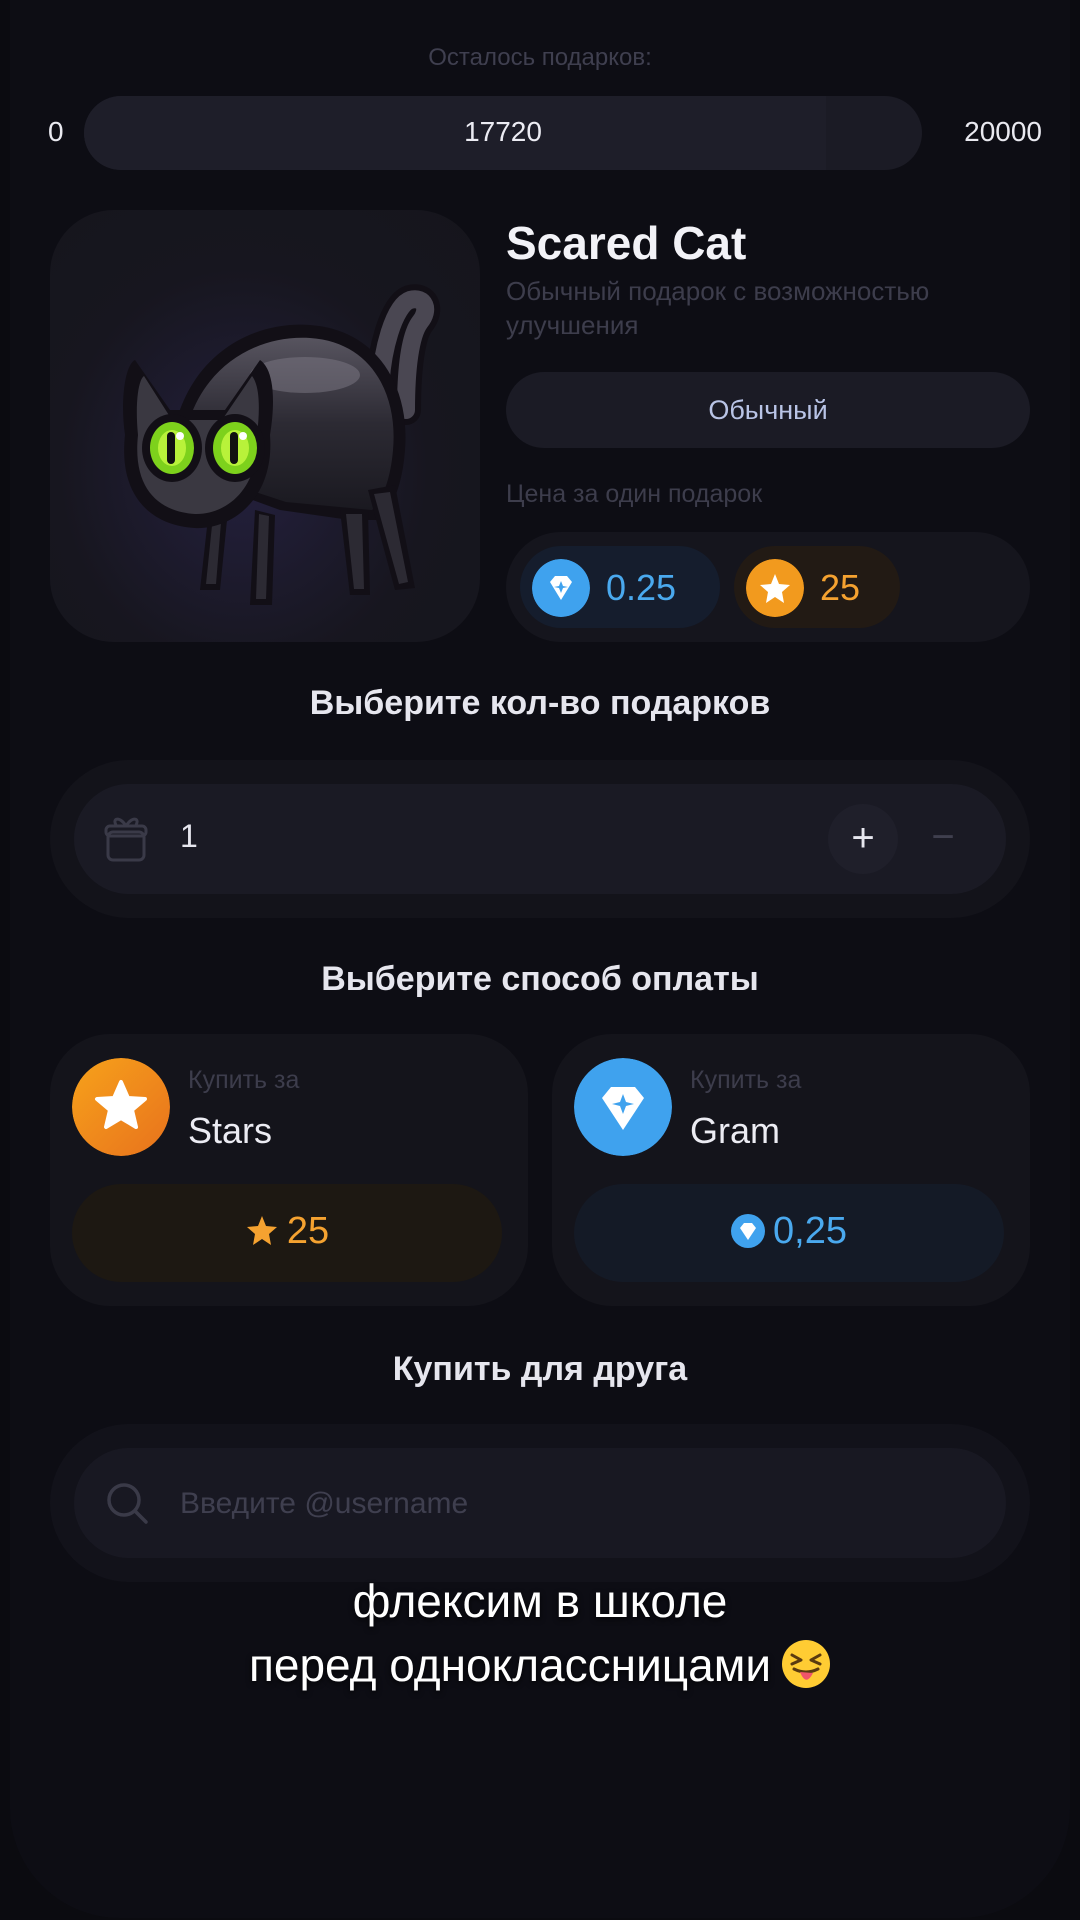 The height and width of the screenshot is (1920, 1080). What do you see at coordinates (863, 839) in the screenshot?
I see `increment-button: +` at bounding box center [863, 839].